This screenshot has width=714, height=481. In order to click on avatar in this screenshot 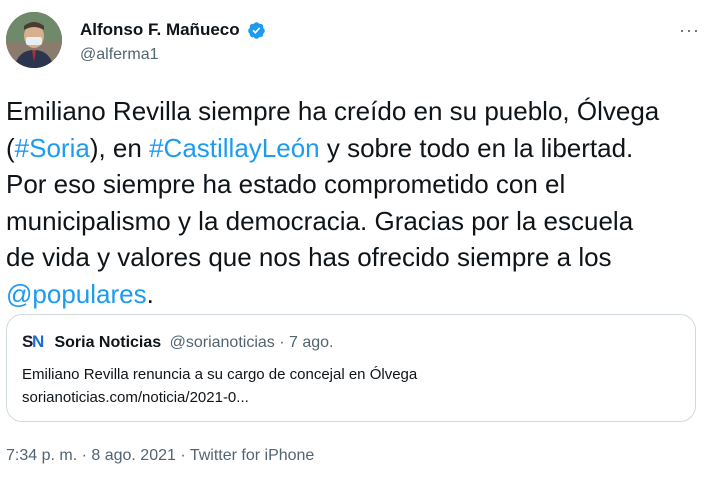, I will do `click(34, 40)`.